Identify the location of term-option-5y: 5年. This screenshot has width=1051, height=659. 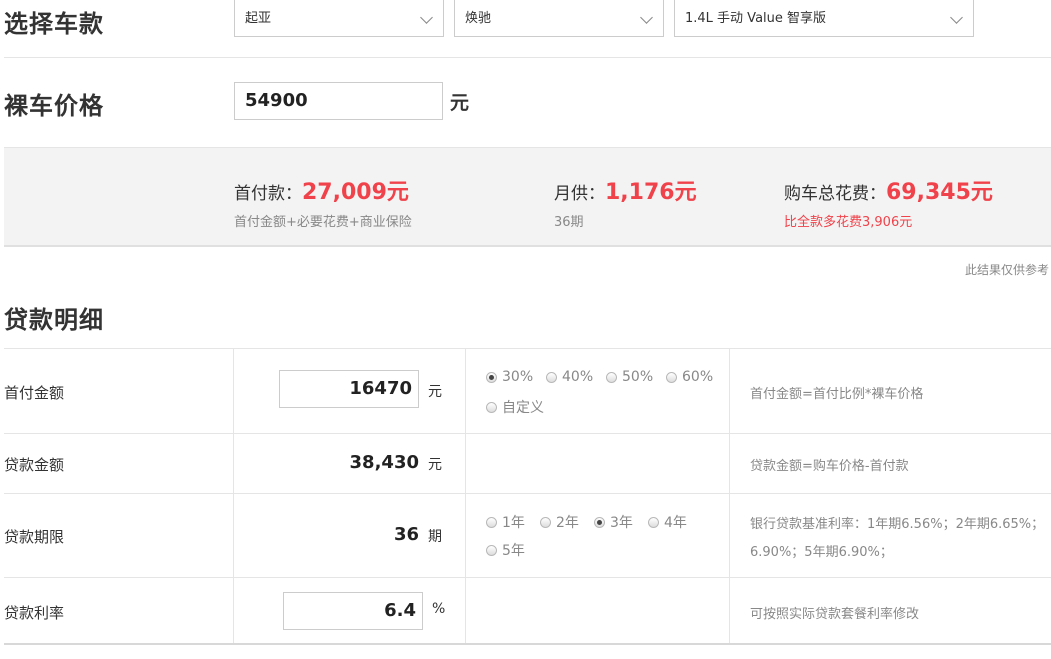
(505, 550).